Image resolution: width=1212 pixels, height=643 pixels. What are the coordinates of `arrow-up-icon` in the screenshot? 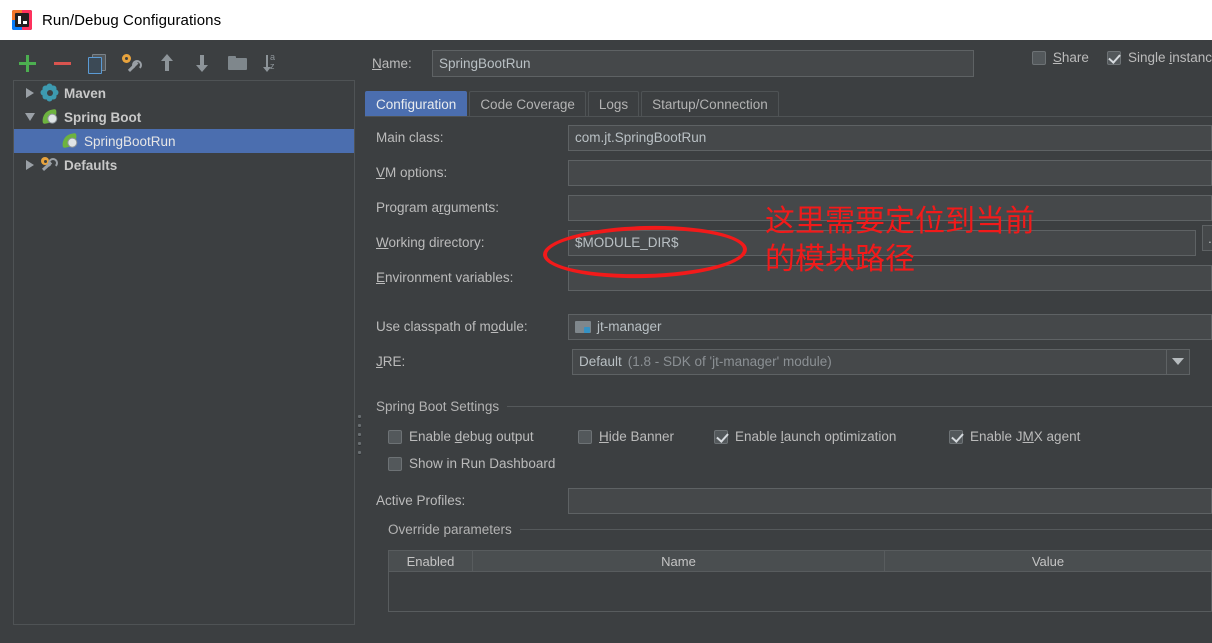 It's located at (167, 63).